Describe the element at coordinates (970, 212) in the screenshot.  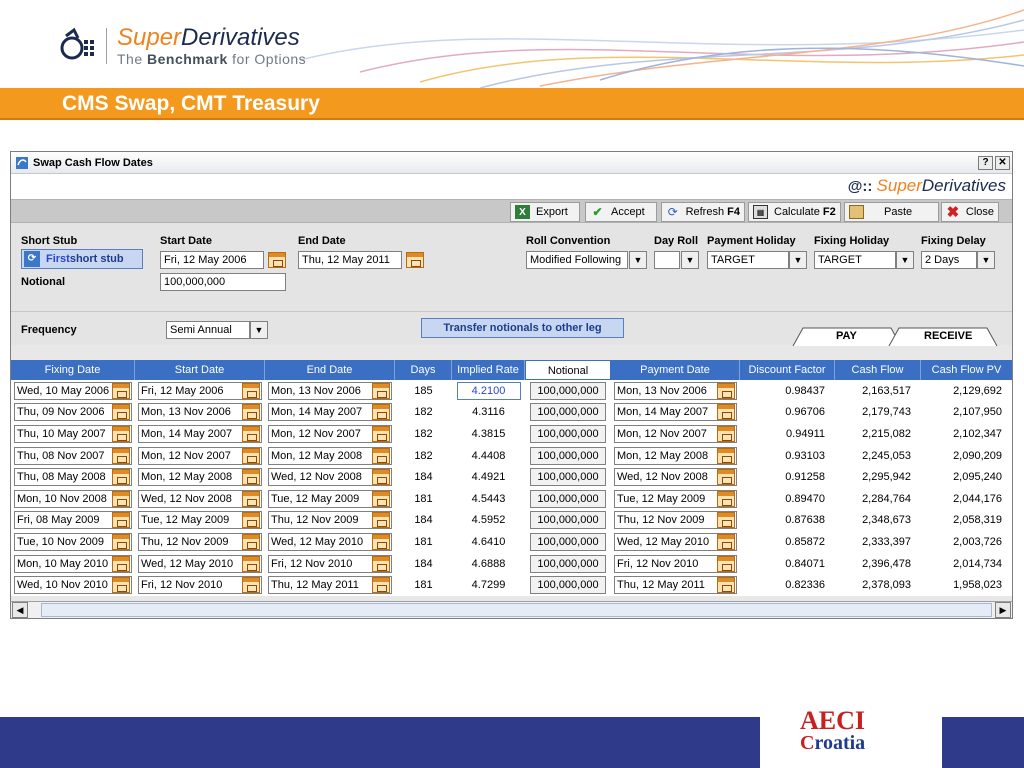
I see `close-button: ✖ Close` at that location.